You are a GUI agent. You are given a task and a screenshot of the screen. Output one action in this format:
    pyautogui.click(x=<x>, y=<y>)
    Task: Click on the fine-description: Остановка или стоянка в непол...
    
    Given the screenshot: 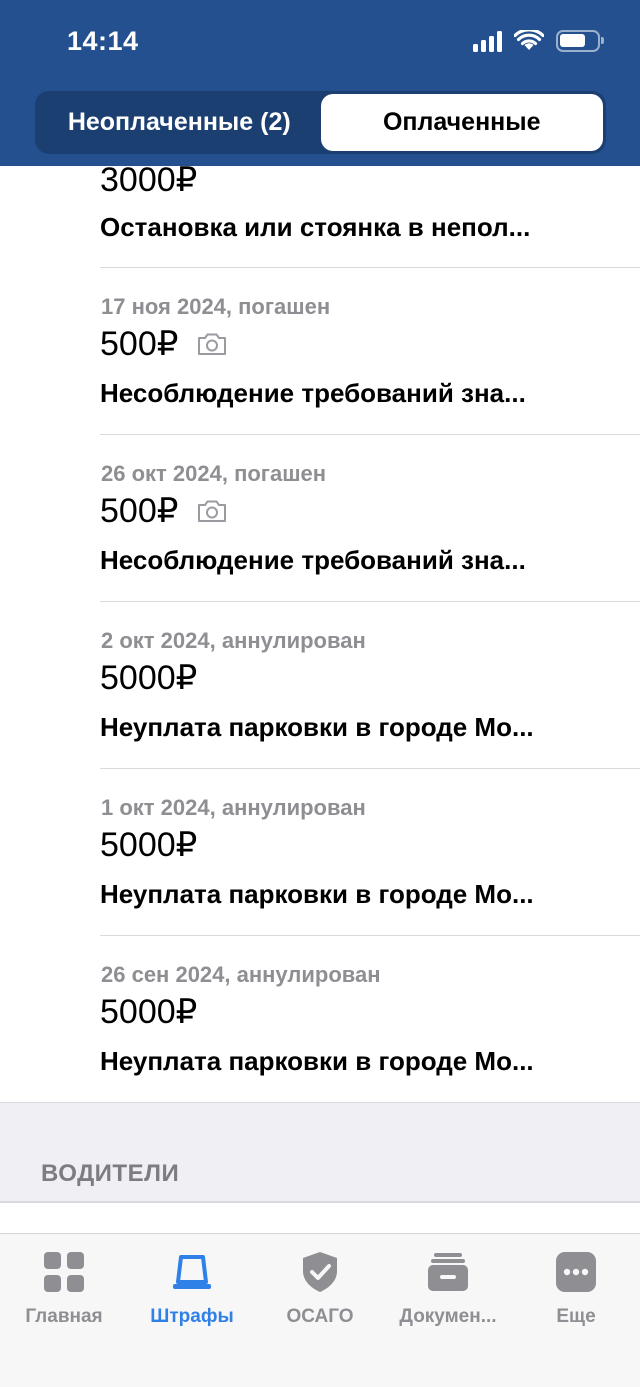 What is the action you would take?
    pyautogui.click(x=315, y=227)
    